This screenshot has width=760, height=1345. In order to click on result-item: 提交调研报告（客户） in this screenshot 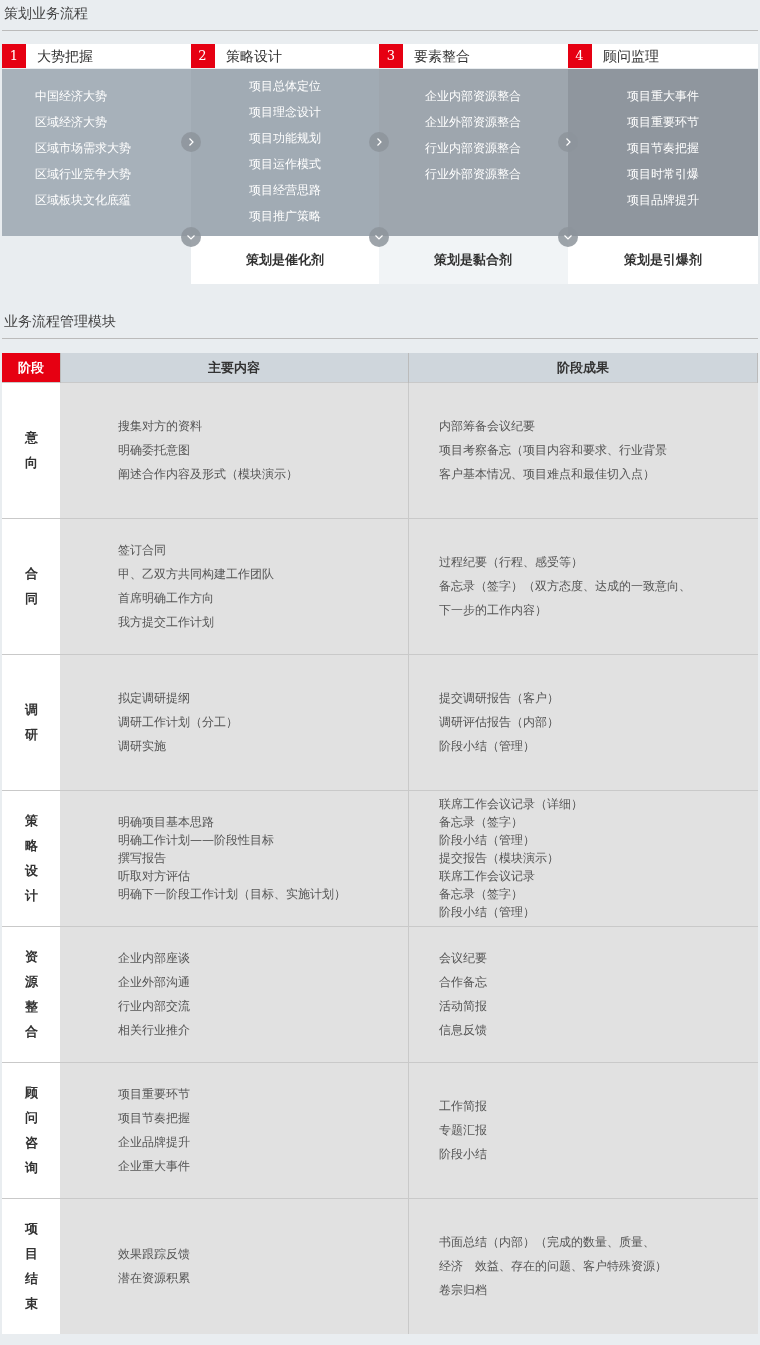, I will do `click(500, 698)`.